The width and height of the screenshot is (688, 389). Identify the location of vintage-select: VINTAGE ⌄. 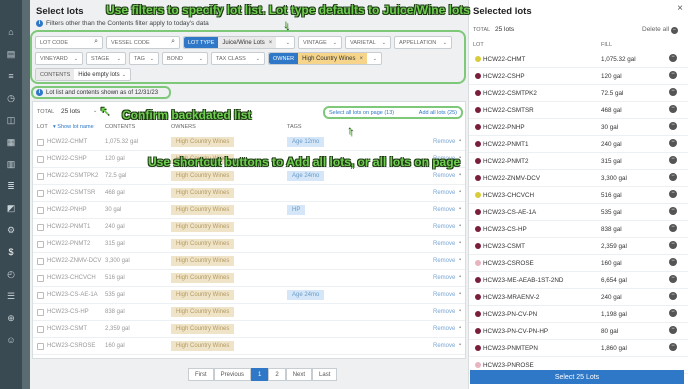
(320, 42).